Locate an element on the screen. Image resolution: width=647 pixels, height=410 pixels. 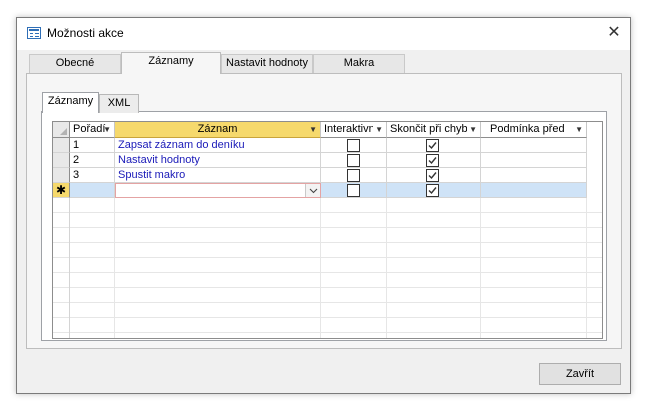
cell-record: Zapsat záznam do deníku is located at coordinates (218, 145).